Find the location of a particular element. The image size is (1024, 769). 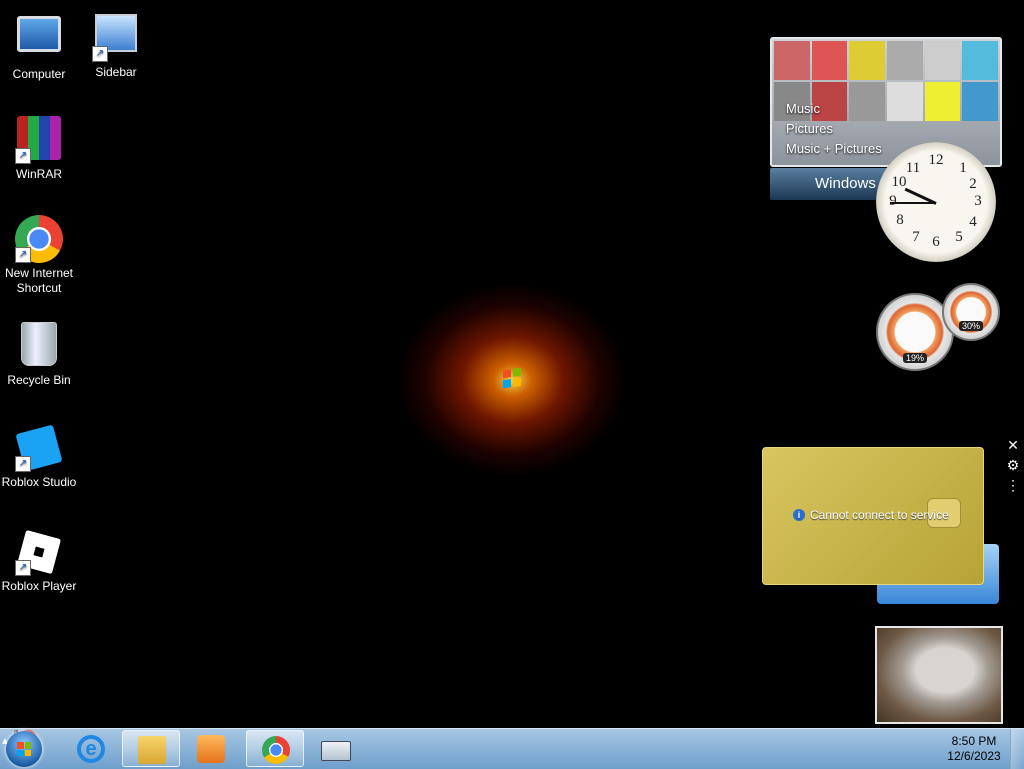

desktop-icon-label: Computer is located at coordinates (39, 74).